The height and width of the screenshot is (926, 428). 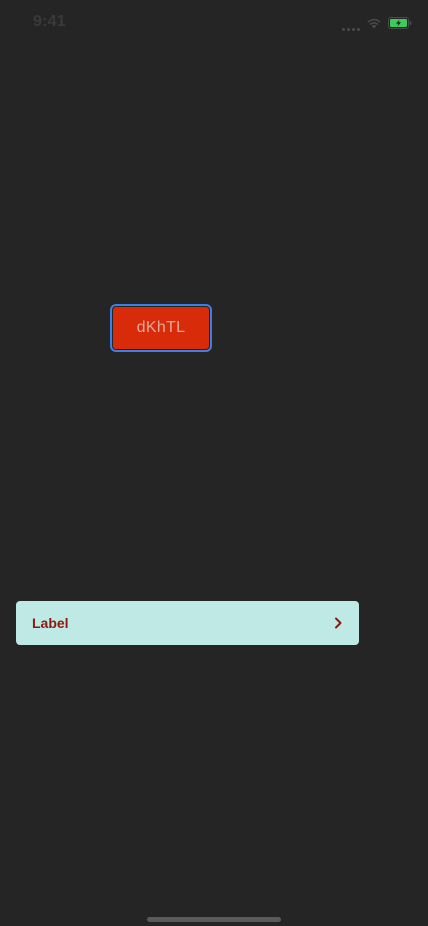 I want to click on home-indicator, so click(x=214, y=919).